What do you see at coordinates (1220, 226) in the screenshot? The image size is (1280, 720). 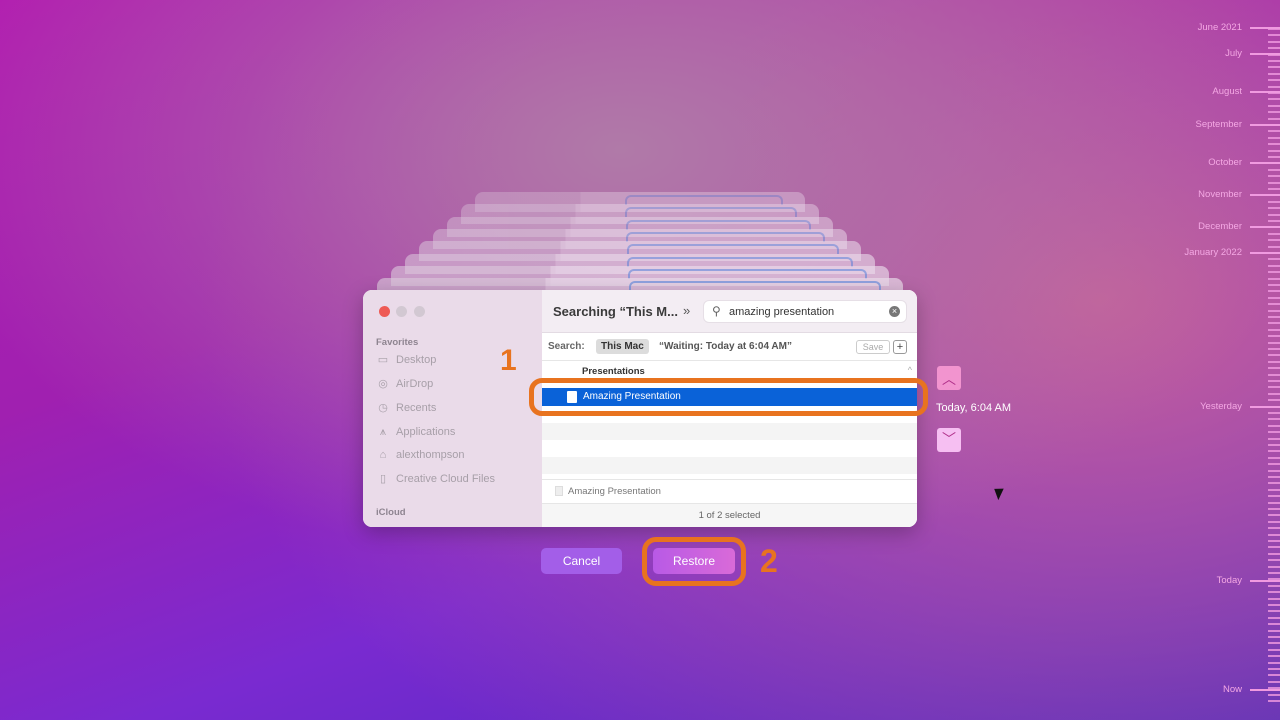 I see `timeline-label: December` at bounding box center [1220, 226].